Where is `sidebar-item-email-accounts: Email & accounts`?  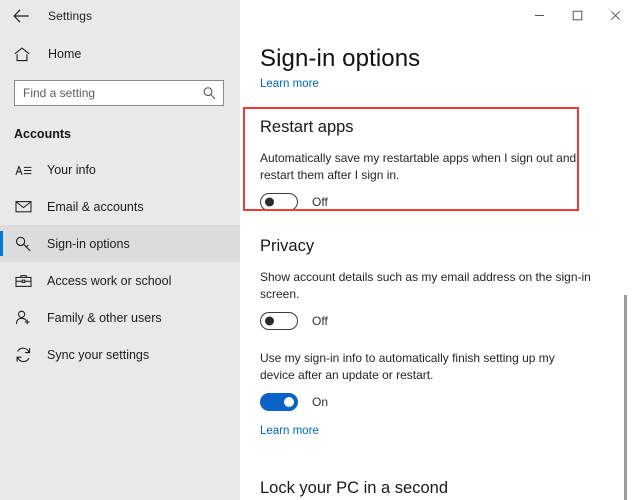 sidebar-item-email-accounts: Email & accounts is located at coordinates (120, 206).